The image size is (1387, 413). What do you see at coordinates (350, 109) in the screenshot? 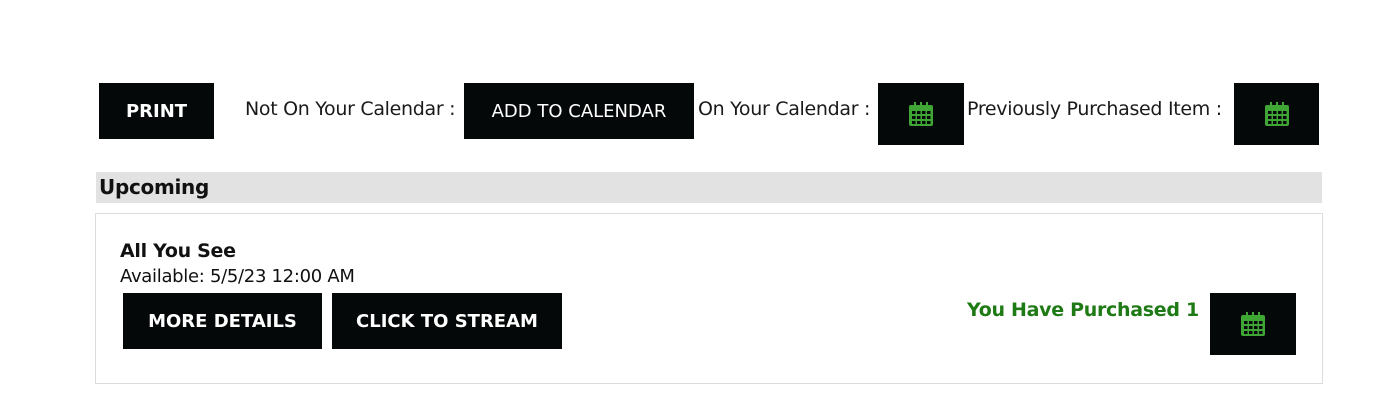
I see `not-on-calendar-label: Not On Your Calendar :` at bounding box center [350, 109].